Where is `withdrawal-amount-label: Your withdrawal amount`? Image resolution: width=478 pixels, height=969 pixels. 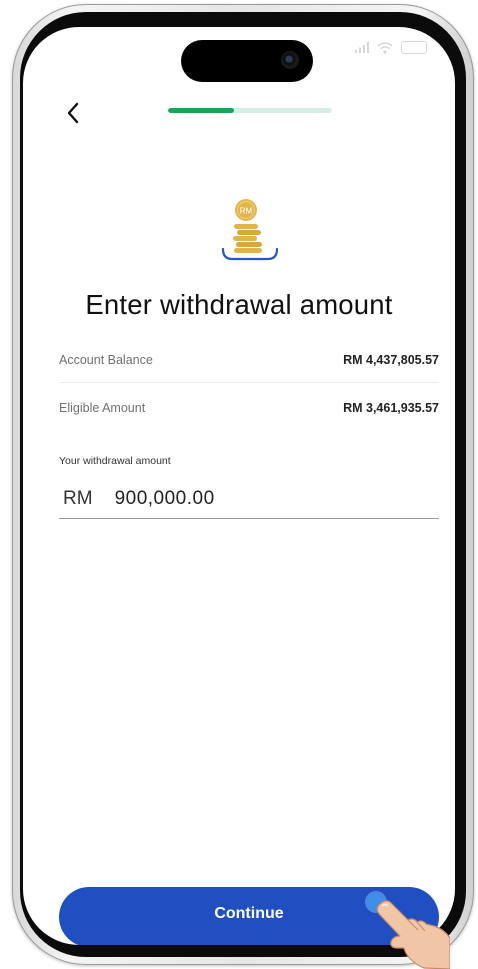
withdrawal-amount-label: Your withdrawal amount is located at coordinates (115, 461).